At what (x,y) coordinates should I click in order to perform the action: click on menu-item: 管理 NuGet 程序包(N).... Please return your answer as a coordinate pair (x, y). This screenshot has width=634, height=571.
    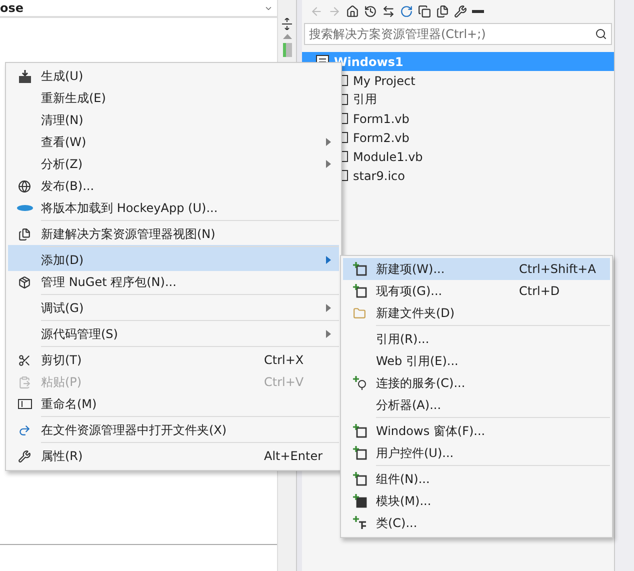
    Looking at the image, I should click on (173, 282).